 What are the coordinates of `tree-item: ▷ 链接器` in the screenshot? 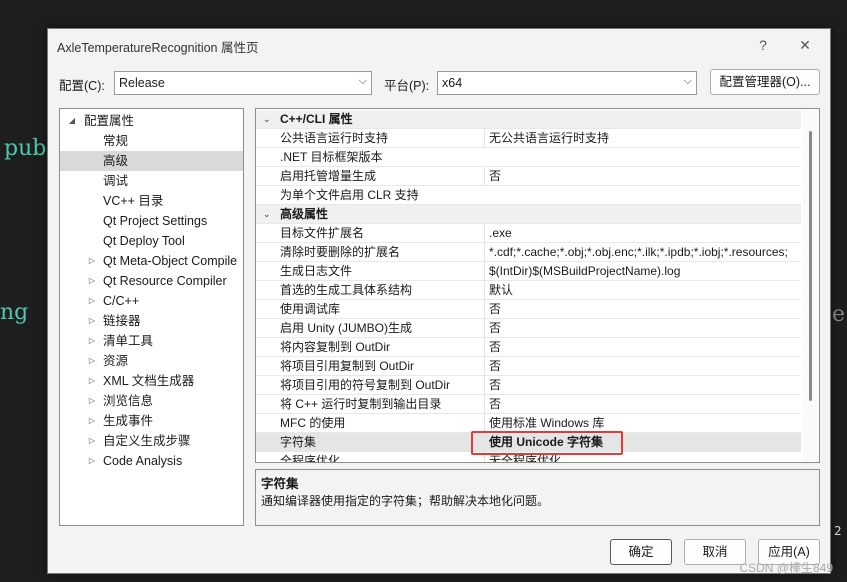 It's located at (151, 321).